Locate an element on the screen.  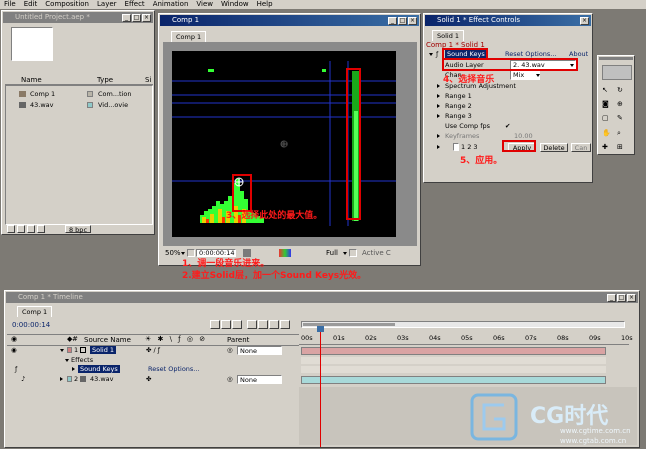
new-folder-button is located at coordinates (21, 229).